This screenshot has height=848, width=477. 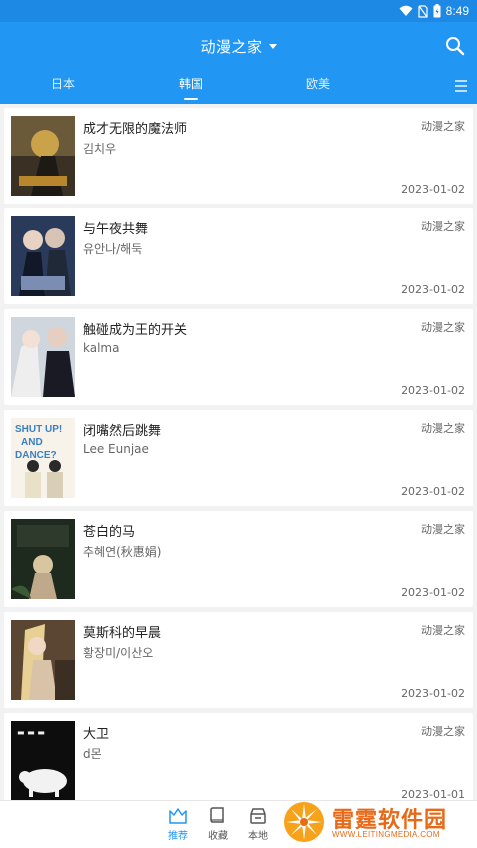 I want to click on svg-text: AND, so click(x=32, y=442).